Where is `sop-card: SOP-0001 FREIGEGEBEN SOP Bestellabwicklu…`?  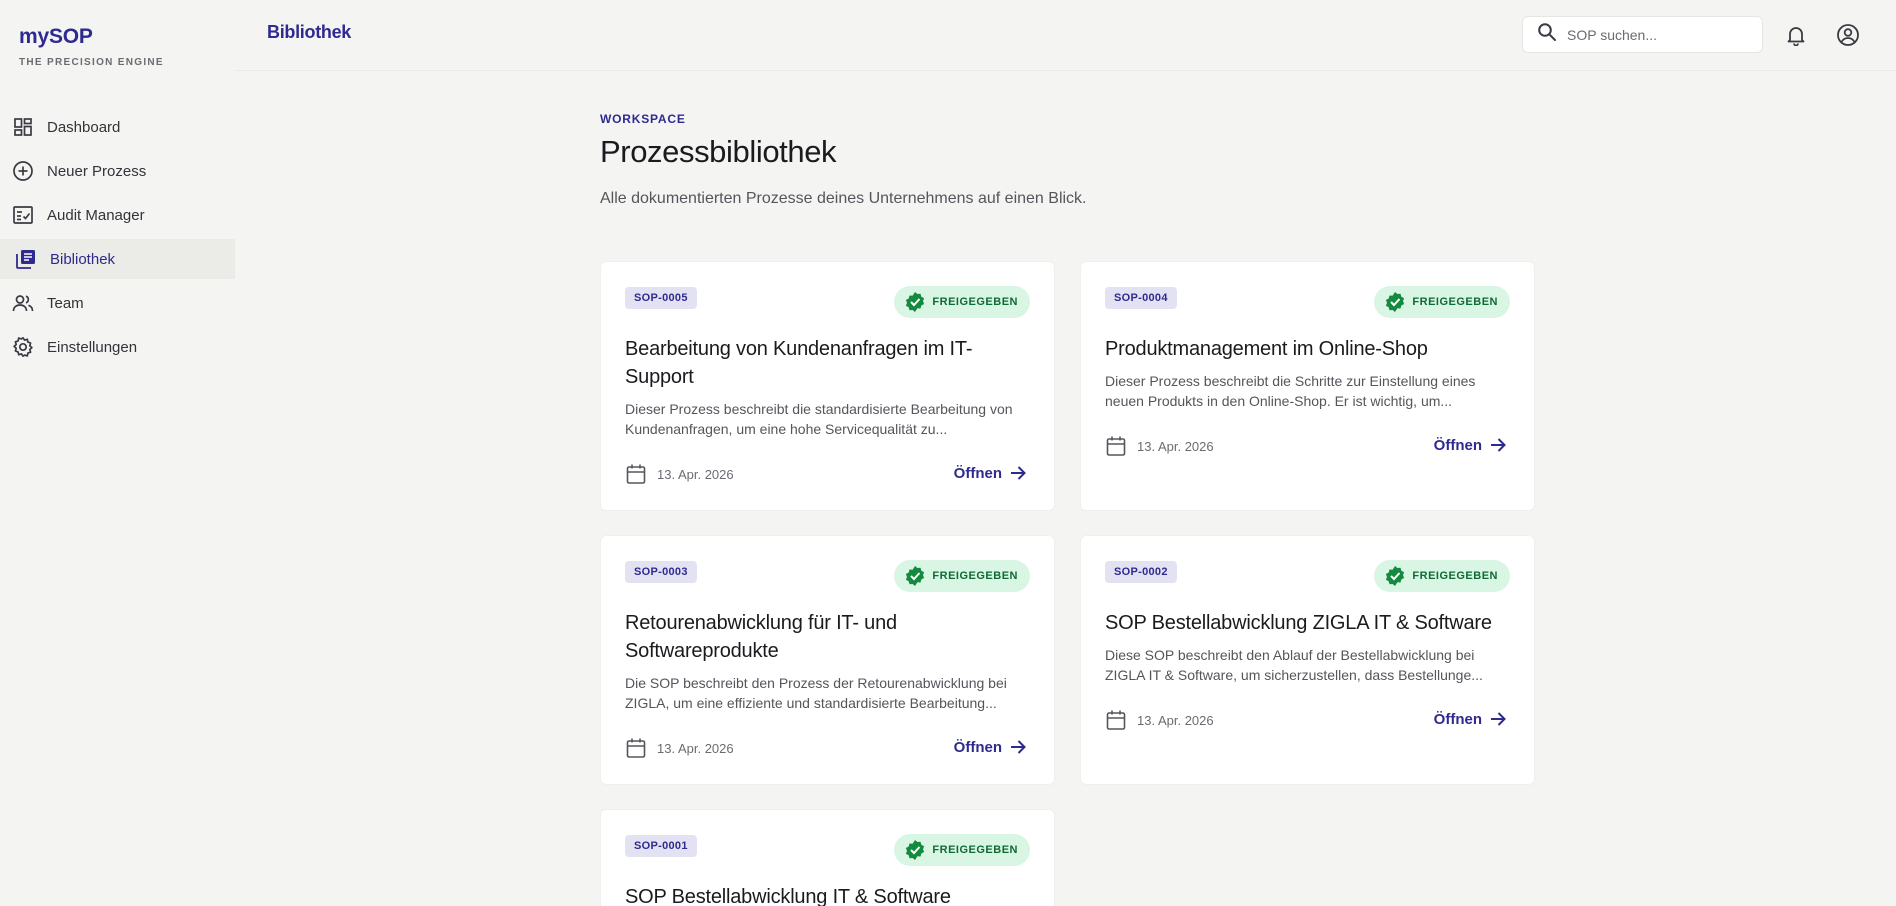
sop-card: SOP-0001 FREIGEGEBEN SOP Bestellabwicklu… is located at coordinates (827, 857).